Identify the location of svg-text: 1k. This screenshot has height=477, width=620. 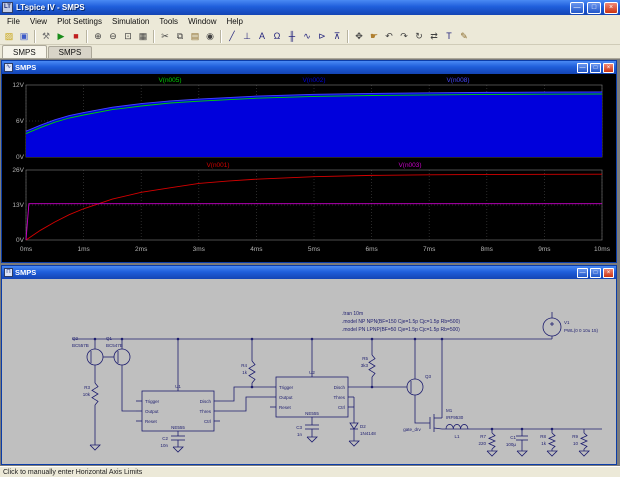
(245, 372).